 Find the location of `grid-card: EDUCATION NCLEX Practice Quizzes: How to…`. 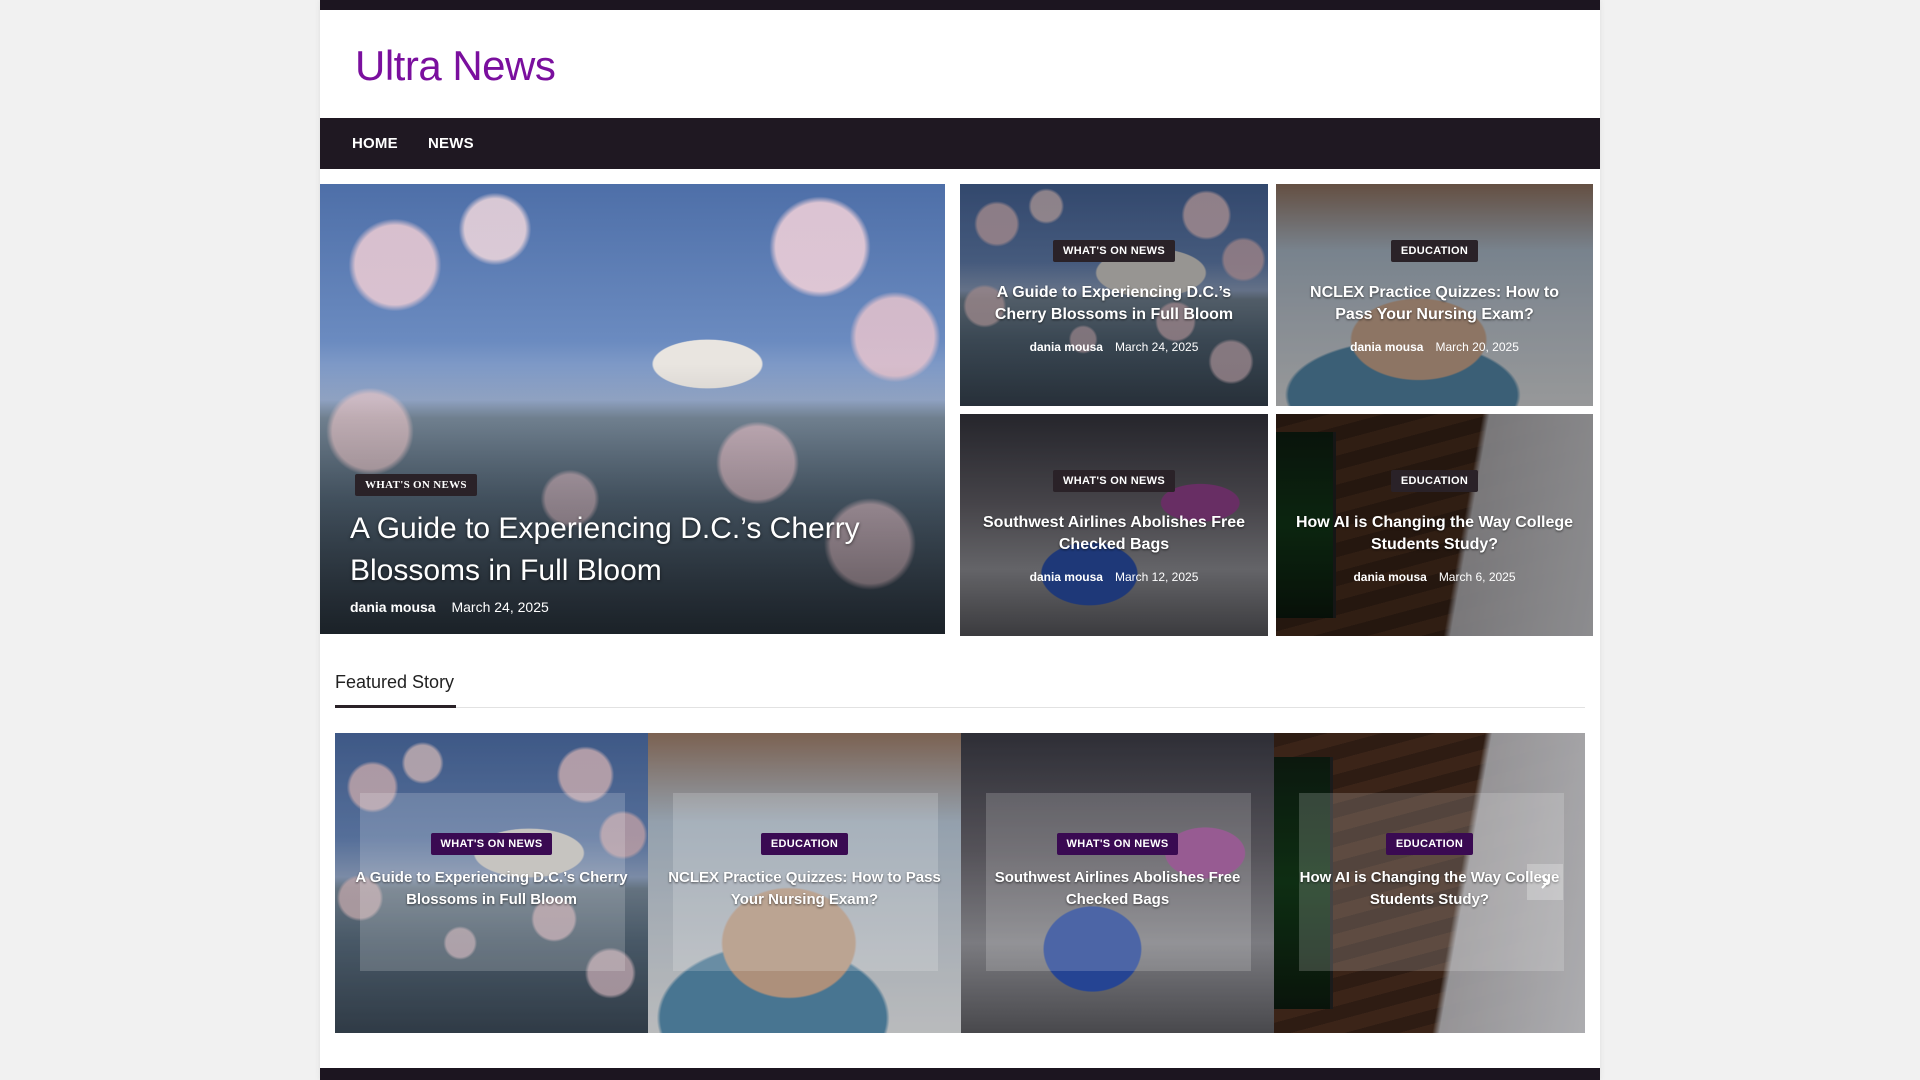

grid-card: EDUCATION NCLEX Practice Quizzes: How to… is located at coordinates (1434, 295).